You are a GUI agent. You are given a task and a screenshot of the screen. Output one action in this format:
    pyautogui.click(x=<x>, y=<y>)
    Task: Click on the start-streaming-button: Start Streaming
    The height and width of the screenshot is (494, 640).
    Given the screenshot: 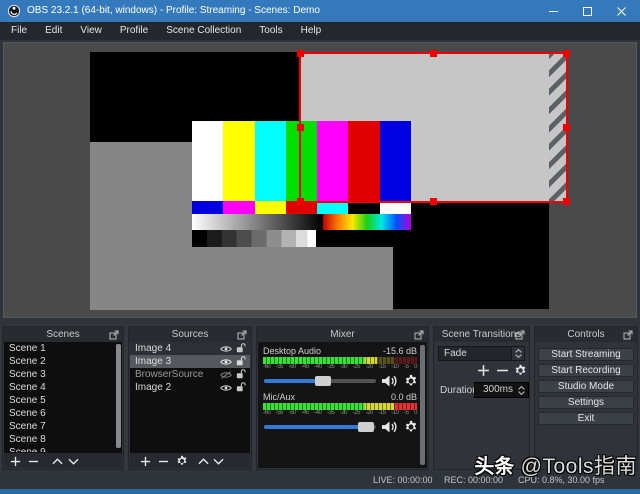 What is the action you would take?
    pyautogui.click(x=586, y=354)
    